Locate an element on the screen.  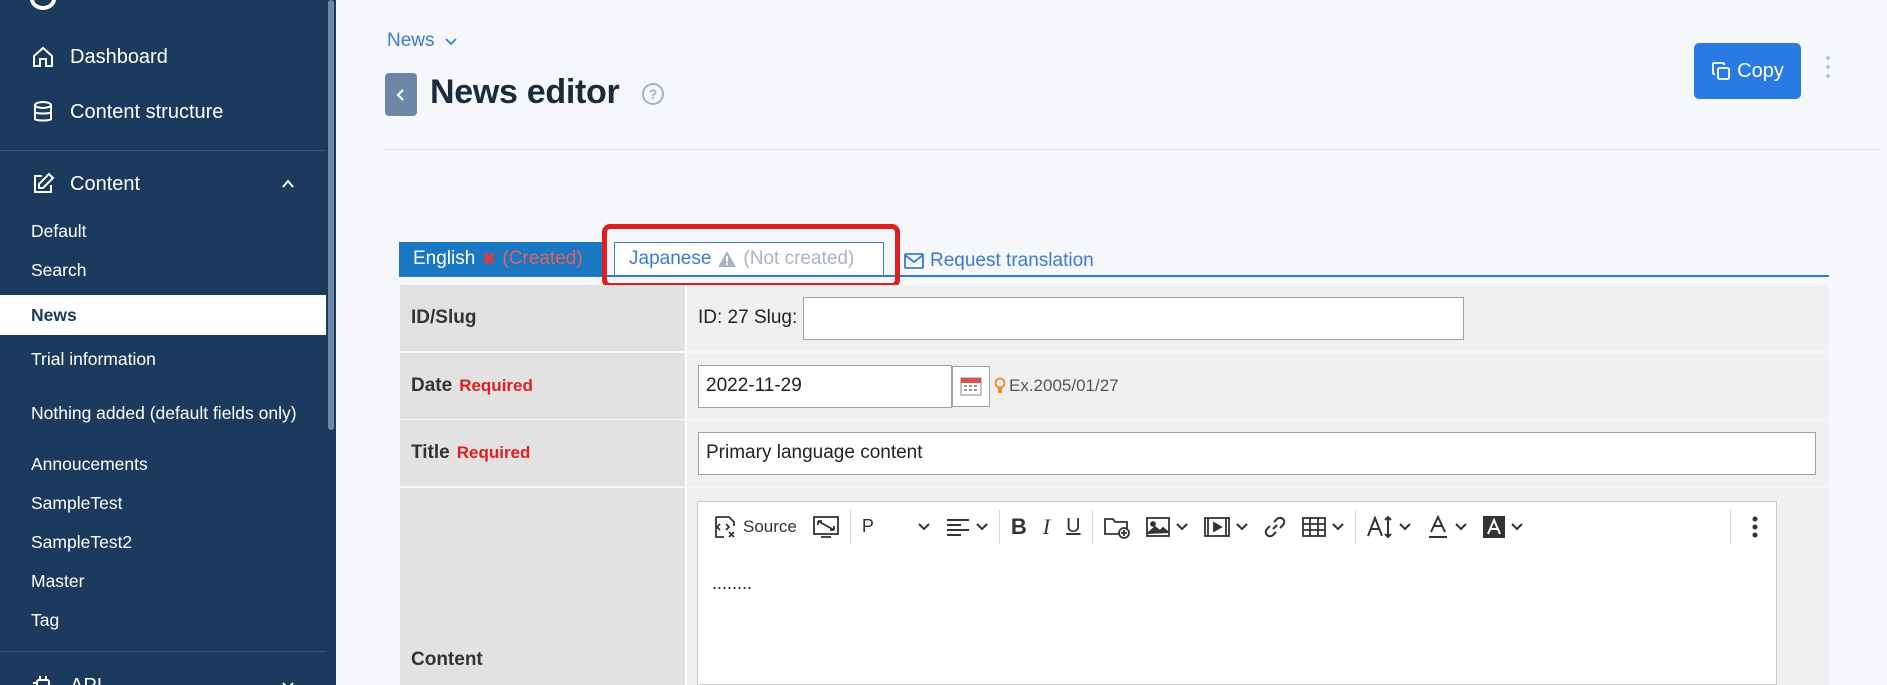
media-dropdown is located at coordinates (1226, 527).